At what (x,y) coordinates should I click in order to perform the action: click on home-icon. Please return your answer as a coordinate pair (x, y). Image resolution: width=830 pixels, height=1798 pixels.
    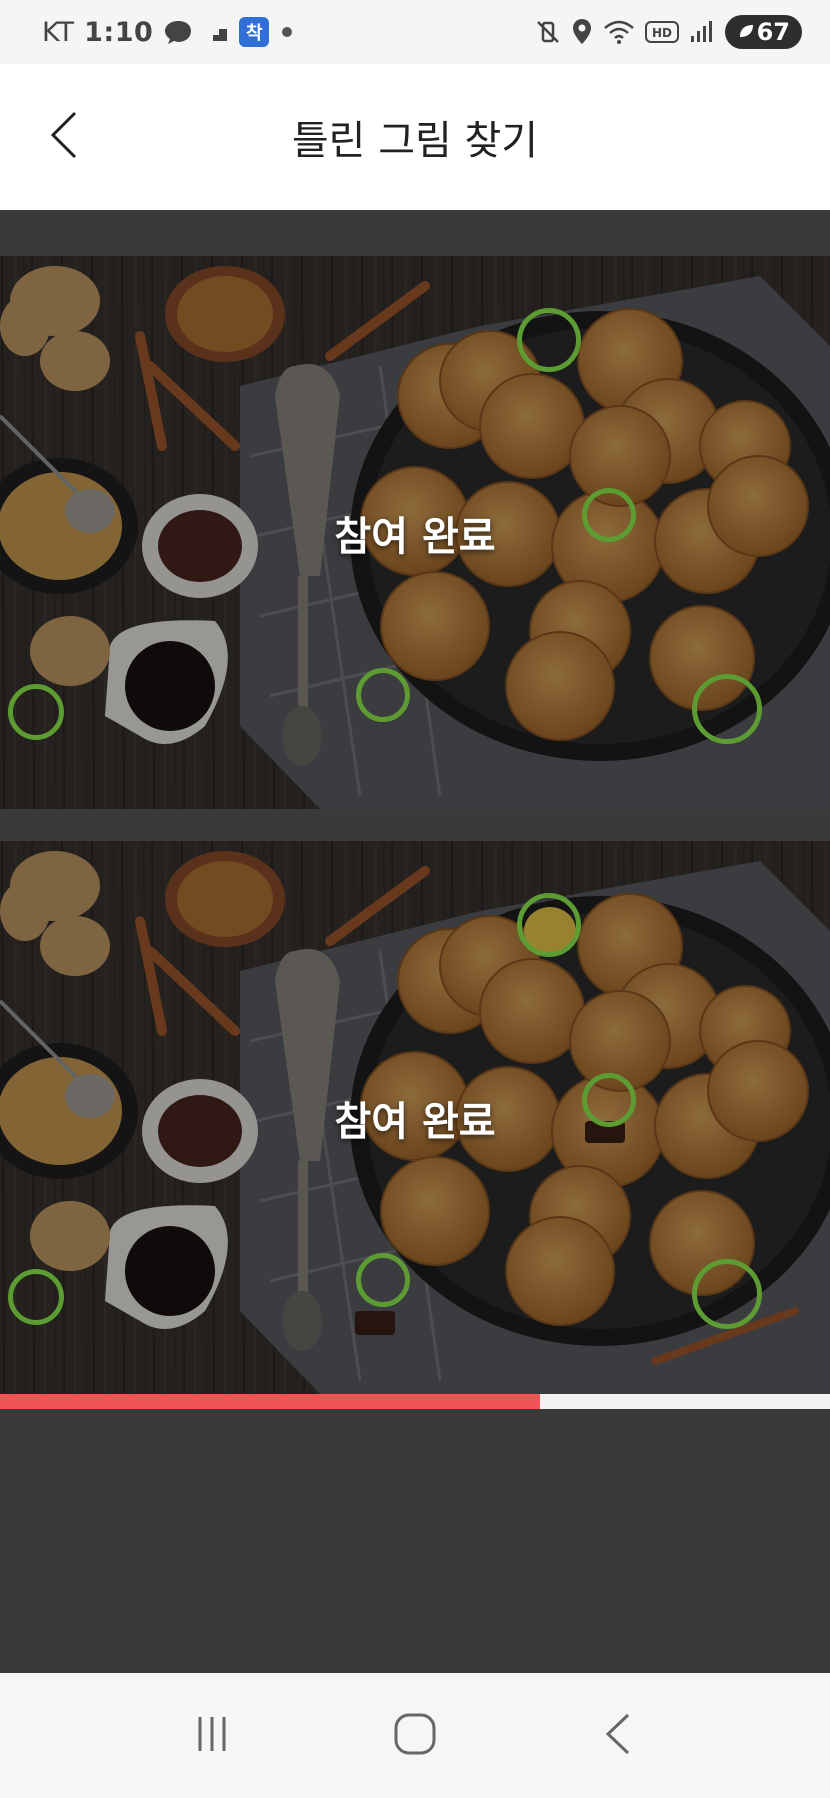
    Looking at the image, I should click on (415, 1736).